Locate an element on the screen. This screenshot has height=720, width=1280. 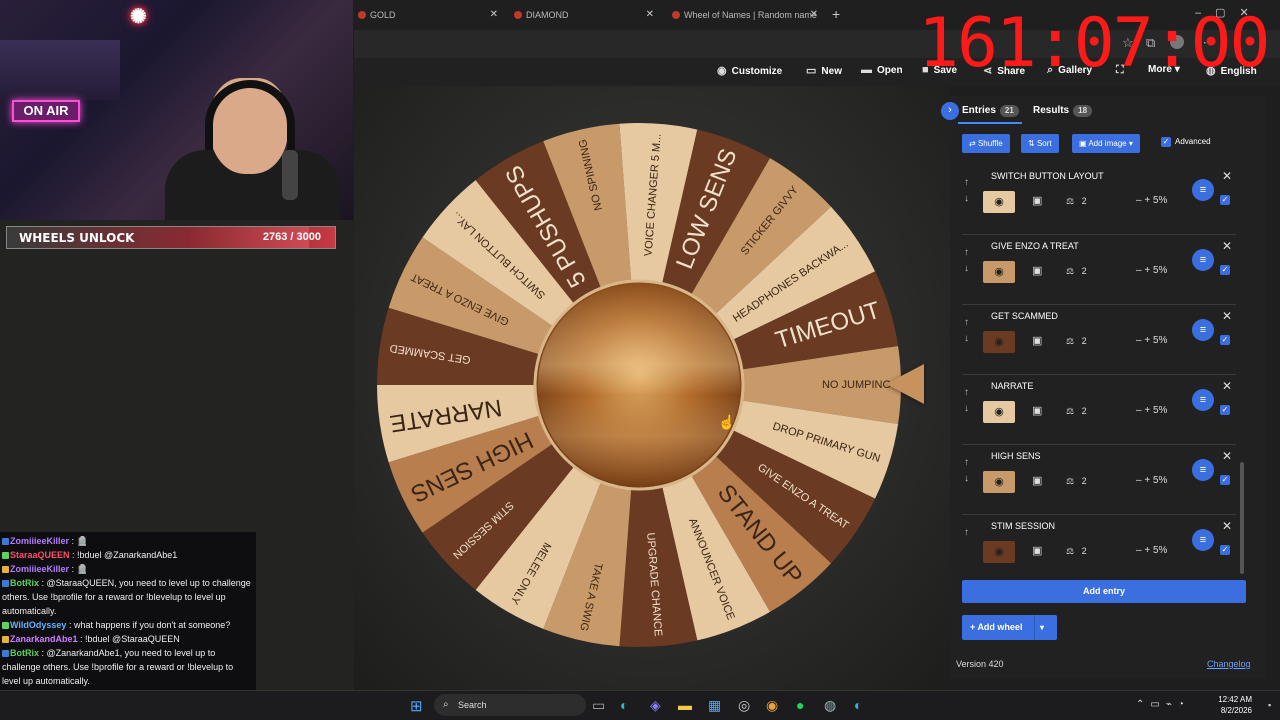
edge-active-icon: ◐ is located at coordinates (858, 705).